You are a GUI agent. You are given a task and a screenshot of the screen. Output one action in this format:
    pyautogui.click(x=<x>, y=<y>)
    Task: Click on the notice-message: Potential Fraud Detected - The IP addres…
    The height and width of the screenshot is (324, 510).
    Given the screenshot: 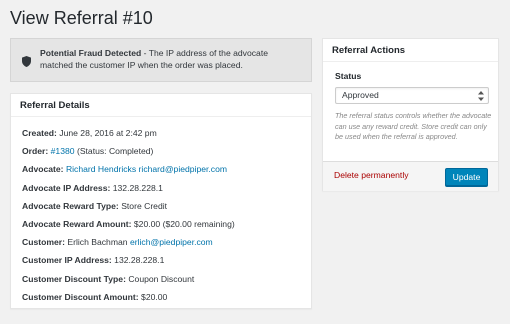 What is the action you would take?
    pyautogui.click(x=171, y=59)
    